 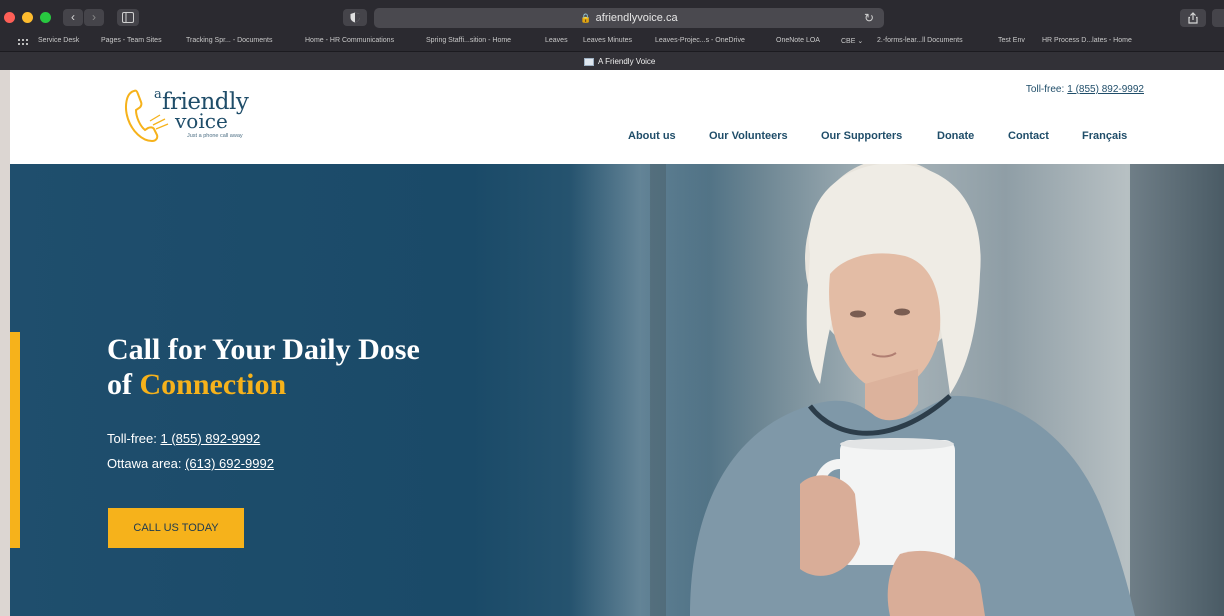 I want to click on nav-our-volunteers: Our Volunteers, so click(x=748, y=136).